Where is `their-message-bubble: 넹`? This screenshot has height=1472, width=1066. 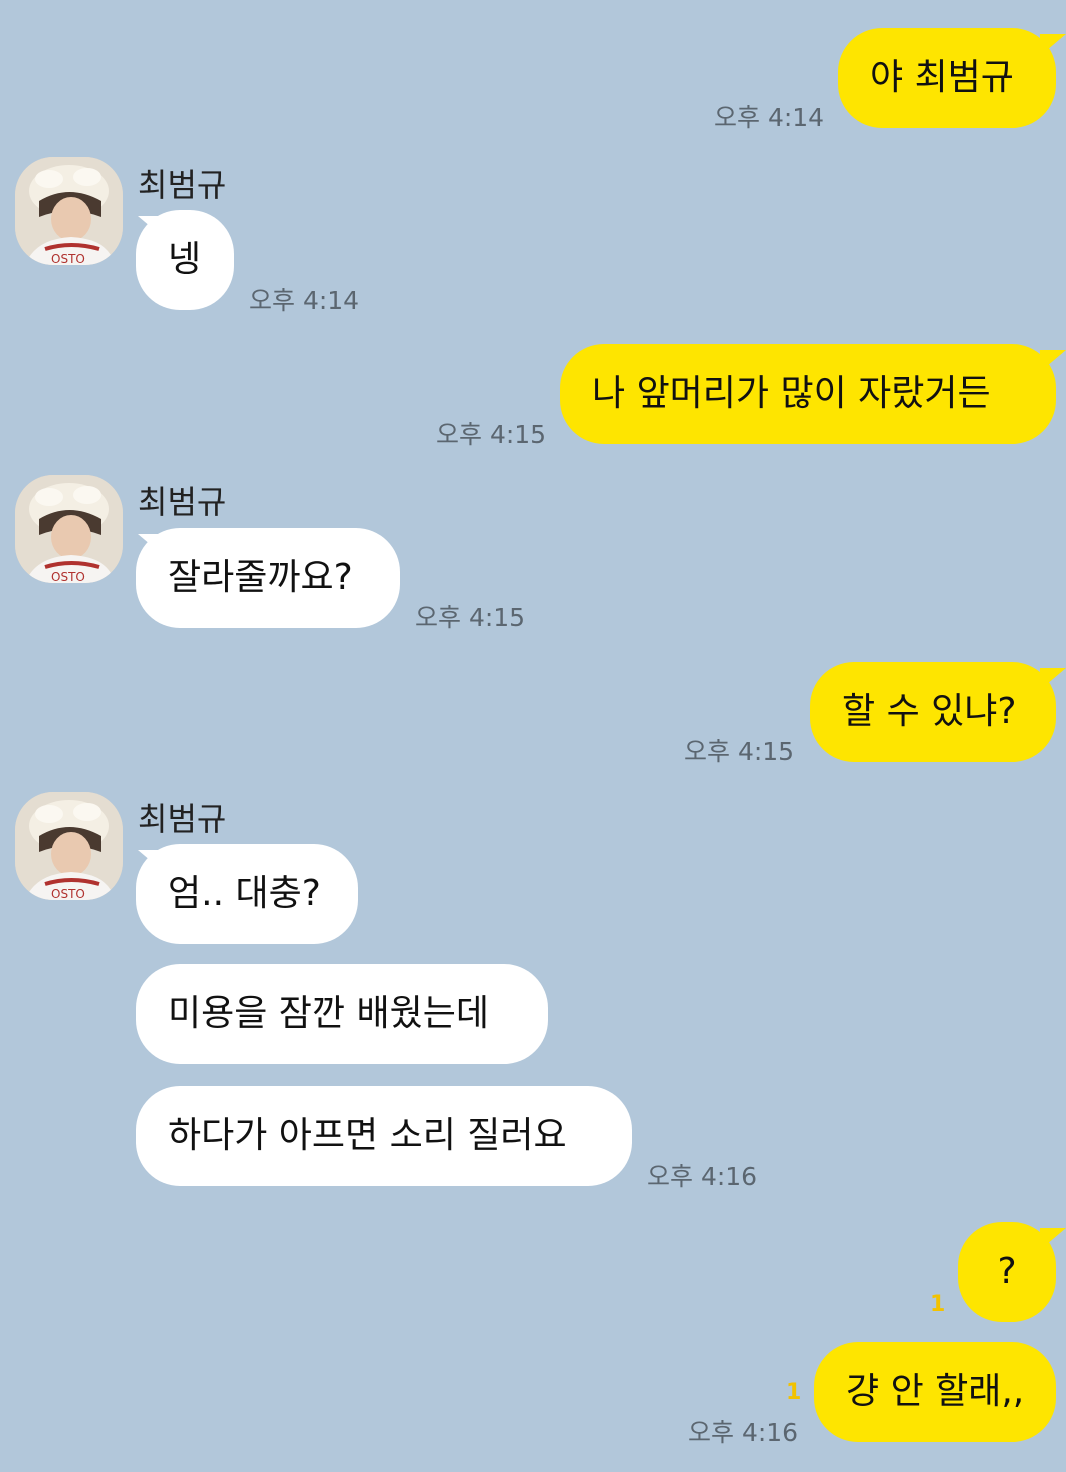
their-message-bubble: 넹 is located at coordinates (185, 260).